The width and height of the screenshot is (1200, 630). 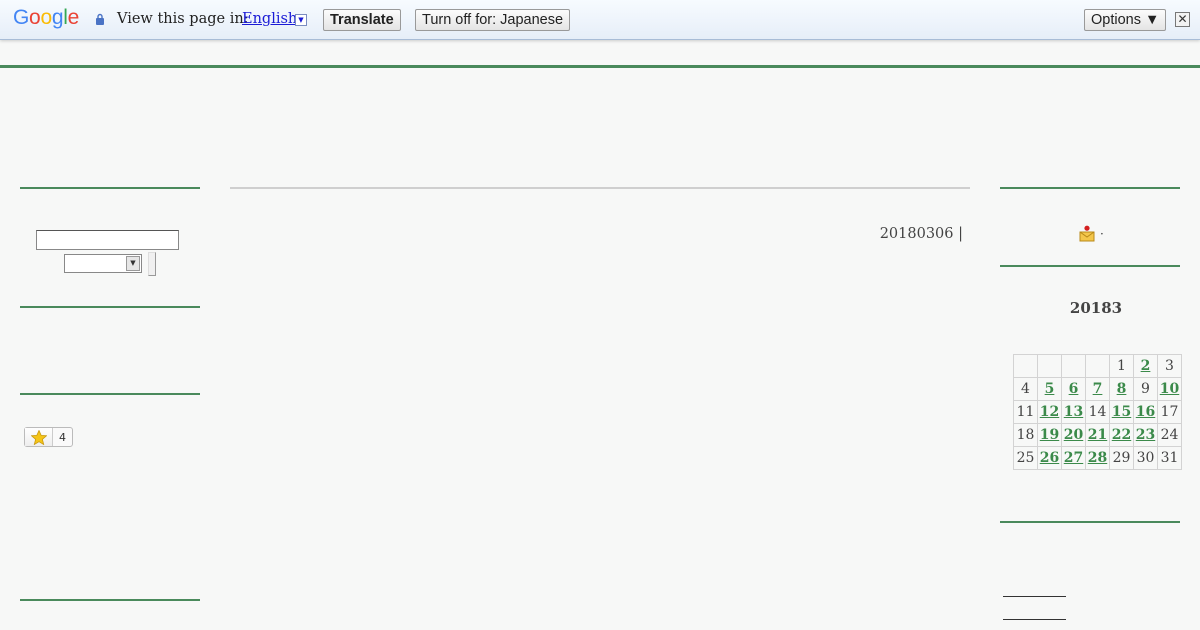 I want to click on calendar-day: 19, so click(x=1049, y=435).